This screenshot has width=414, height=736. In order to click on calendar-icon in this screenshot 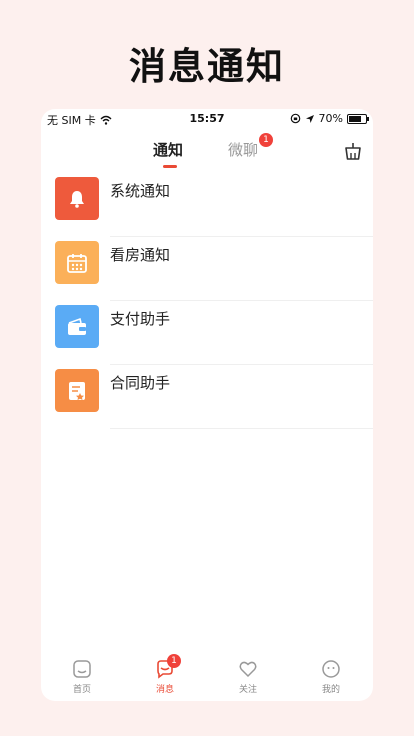, I will do `click(77, 263)`.